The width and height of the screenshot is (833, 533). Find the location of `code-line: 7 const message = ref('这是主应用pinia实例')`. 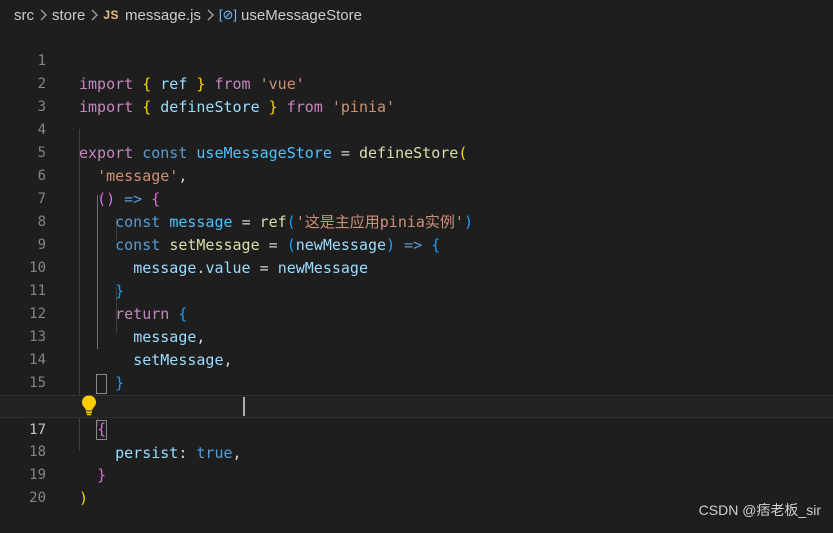

code-line: 7 const message = ref('这是主应用pinia实例') is located at coordinates (416, 198).